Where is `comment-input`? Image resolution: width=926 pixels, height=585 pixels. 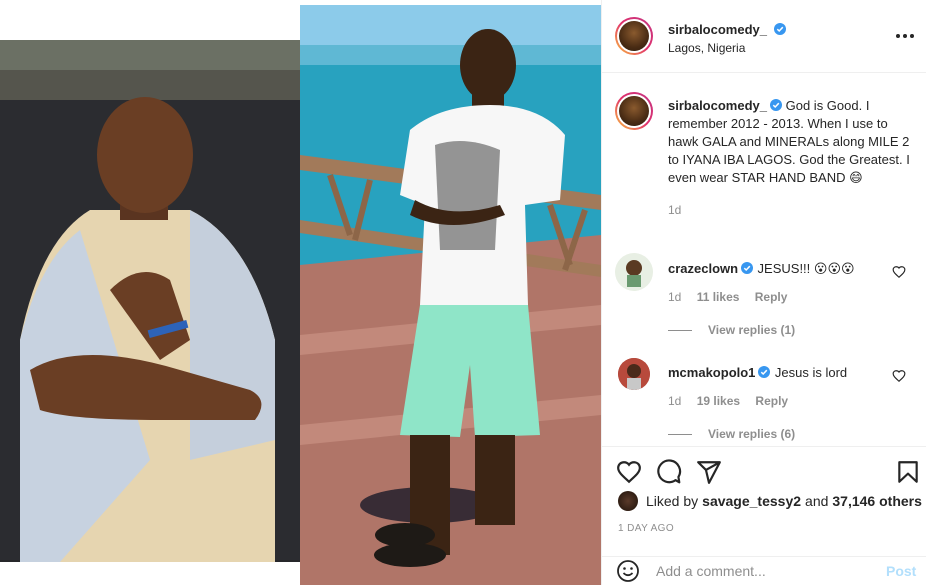
comment-input is located at coordinates (766, 571).